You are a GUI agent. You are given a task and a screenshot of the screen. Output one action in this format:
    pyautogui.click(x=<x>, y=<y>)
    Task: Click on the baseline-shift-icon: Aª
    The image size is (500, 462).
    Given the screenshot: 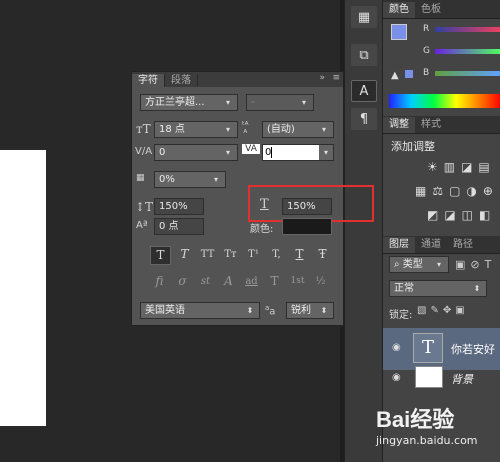 What is the action you would take?
    pyautogui.click(x=142, y=225)
    